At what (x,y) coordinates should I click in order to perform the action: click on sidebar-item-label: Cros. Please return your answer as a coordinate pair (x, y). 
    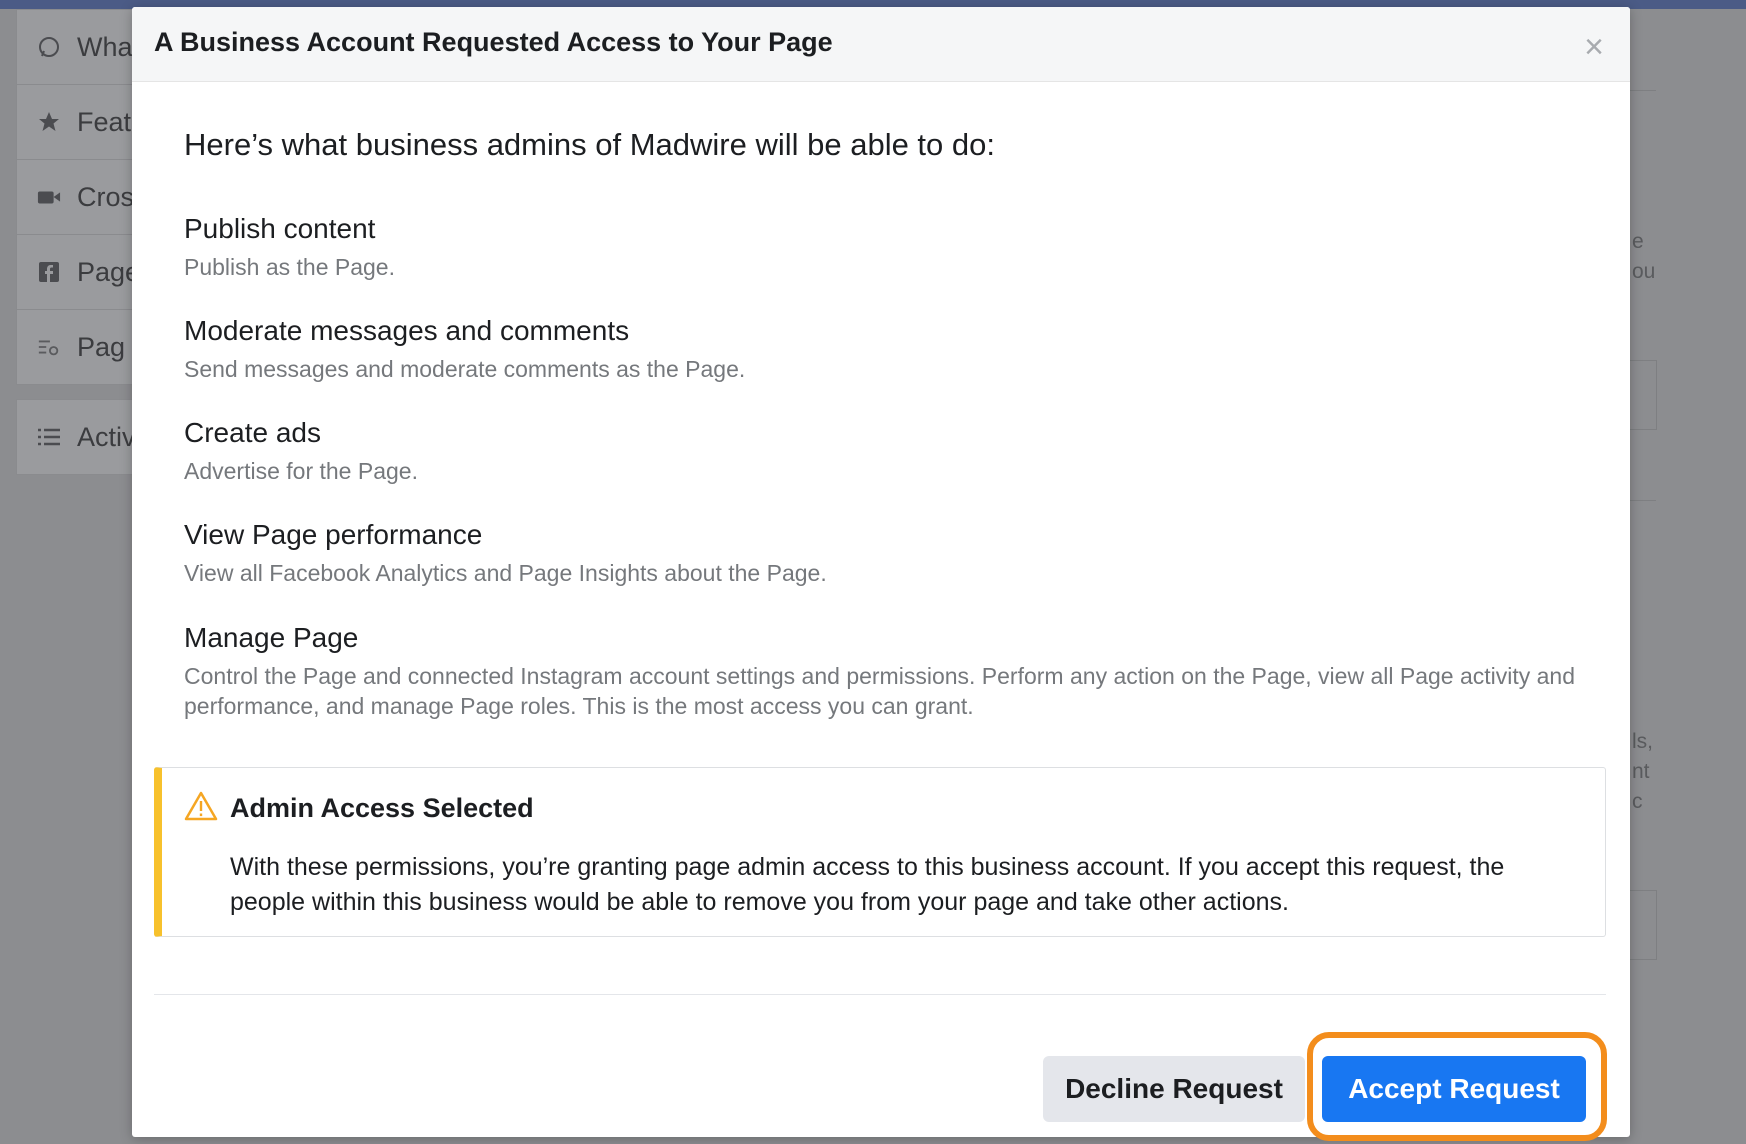
    Looking at the image, I should click on (106, 196).